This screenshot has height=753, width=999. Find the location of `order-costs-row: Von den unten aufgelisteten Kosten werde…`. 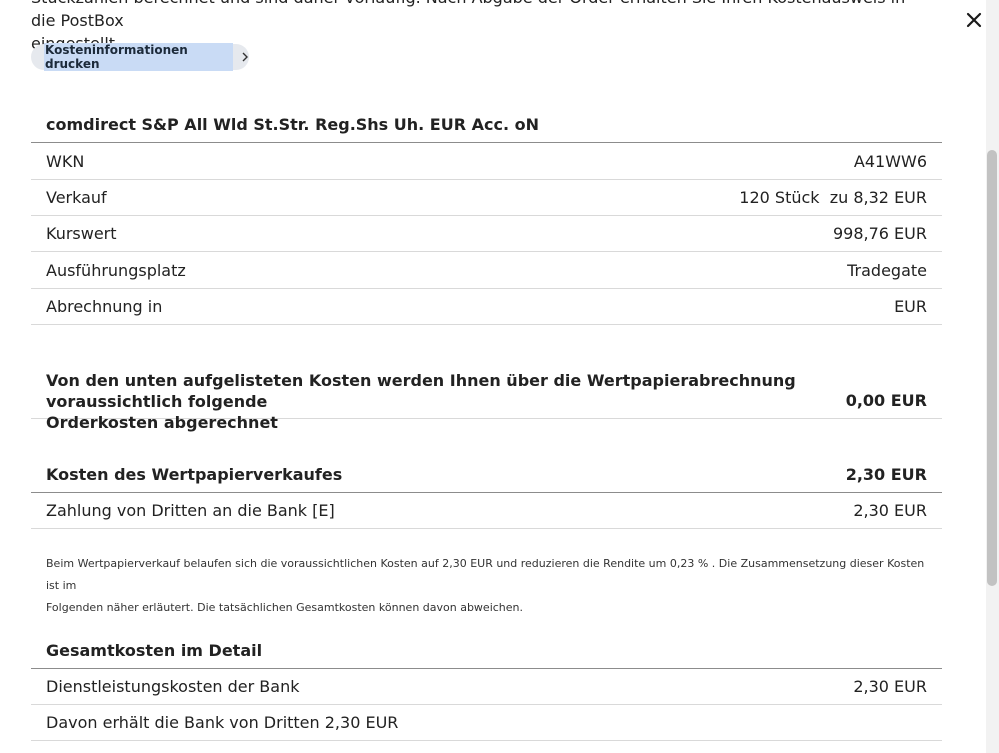

order-costs-row: Von den unten aufgelisteten Kosten werde… is located at coordinates (486, 396).